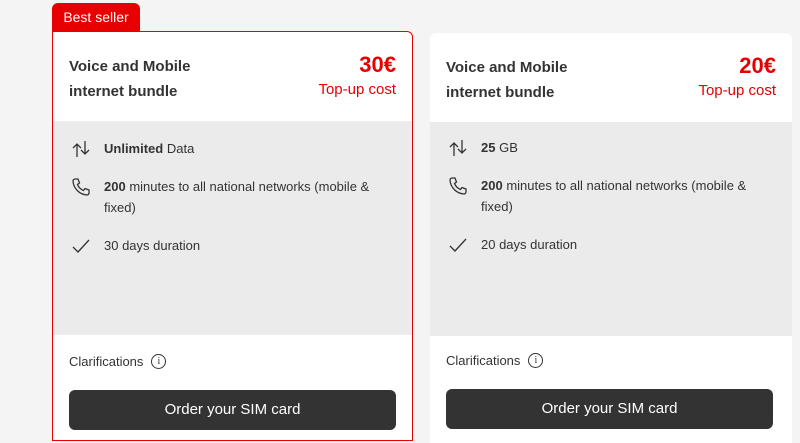 The image size is (800, 443). I want to click on feature-data: Unlimited Data, so click(223, 149).